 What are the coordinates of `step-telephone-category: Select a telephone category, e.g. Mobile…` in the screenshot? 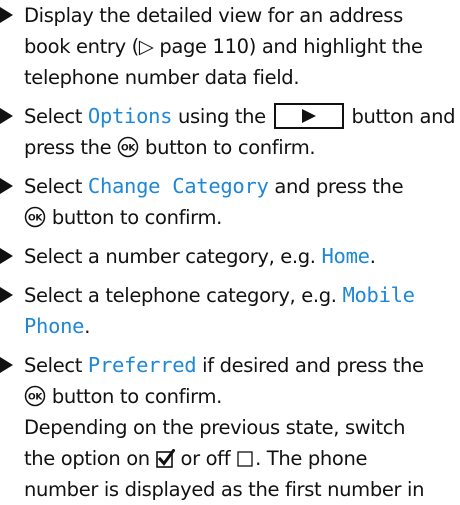 It's located at (230, 311).